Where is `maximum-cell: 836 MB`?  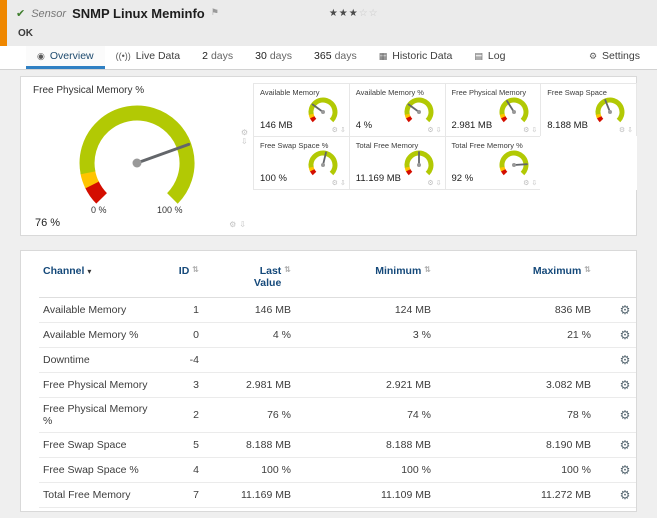
maximum-cell: 836 MB is located at coordinates (572, 310).